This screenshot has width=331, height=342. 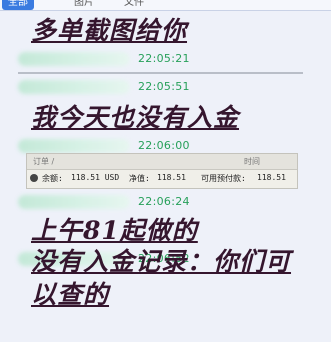 I want to click on message-timestamp: 22:05:51, so click(x=164, y=86).